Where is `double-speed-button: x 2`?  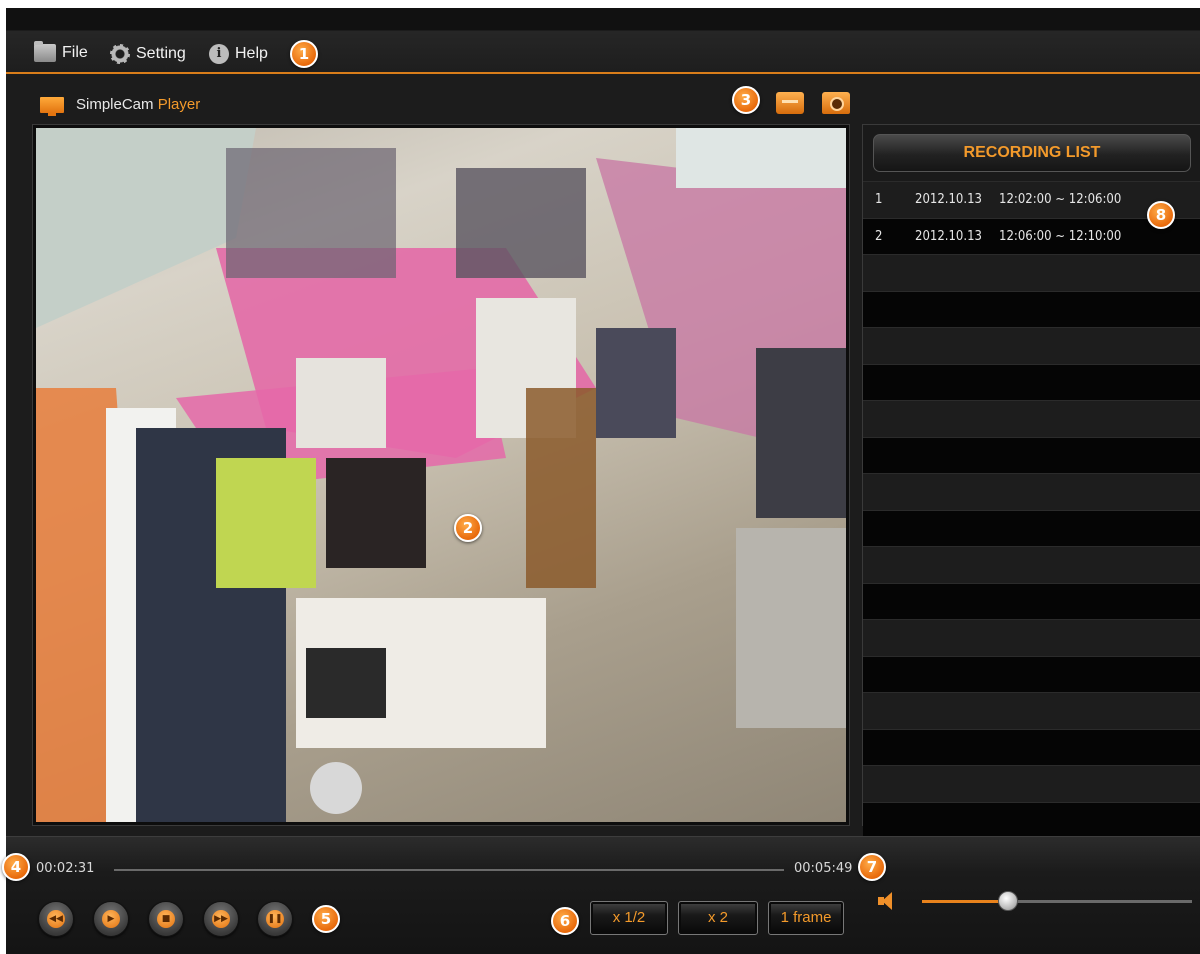
double-speed-button: x 2 is located at coordinates (718, 918).